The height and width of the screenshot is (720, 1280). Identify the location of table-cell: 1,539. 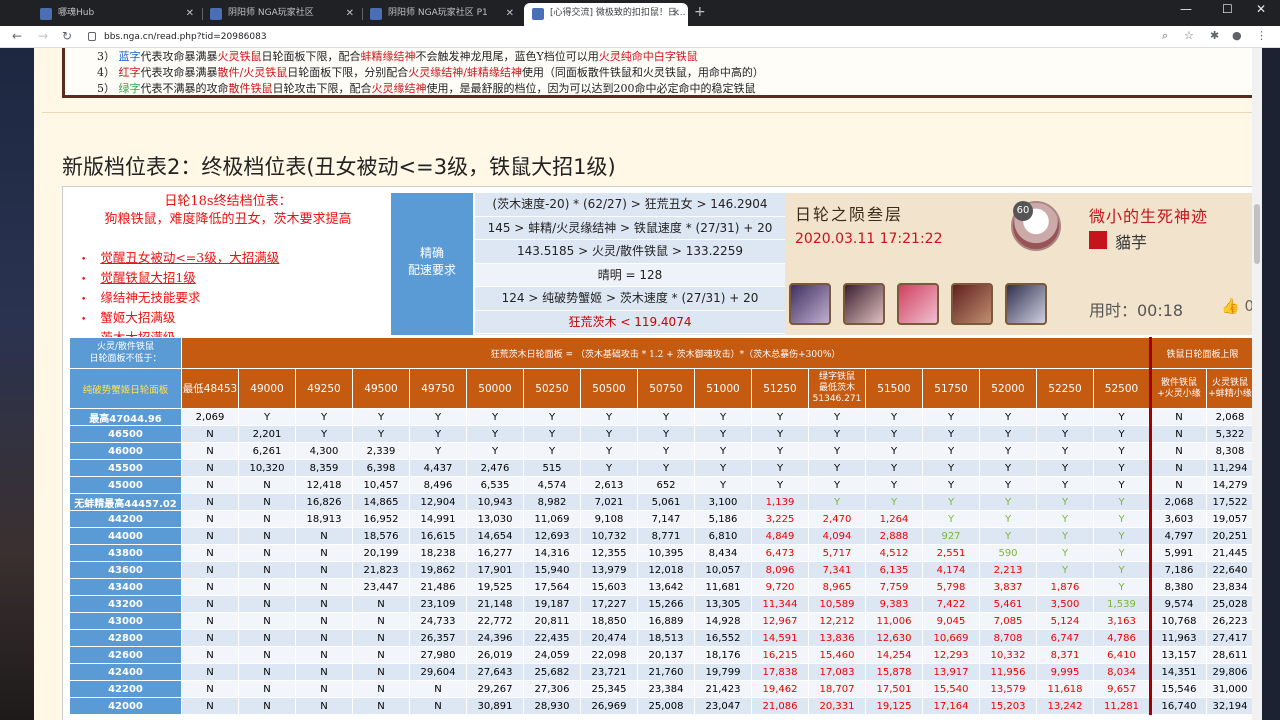
(1122, 604).